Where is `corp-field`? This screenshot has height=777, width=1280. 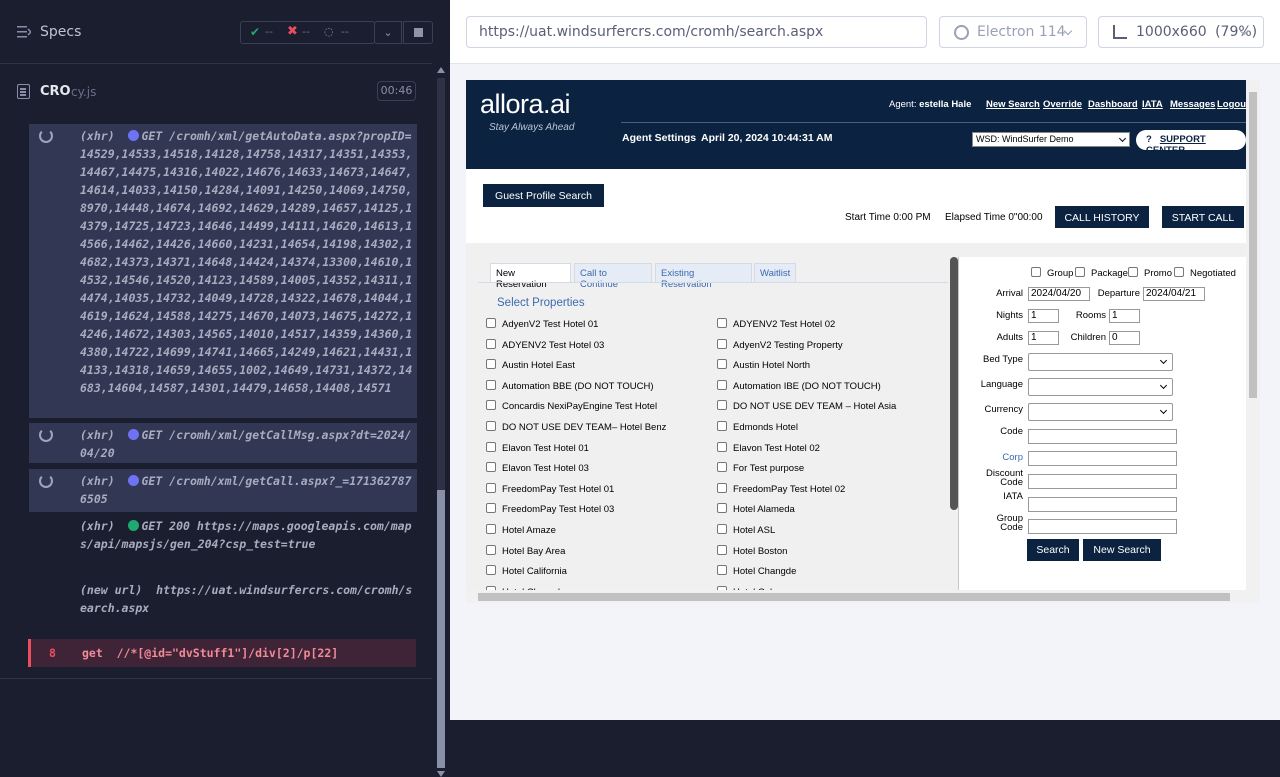
corp-field is located at coordinates (1102, 458).